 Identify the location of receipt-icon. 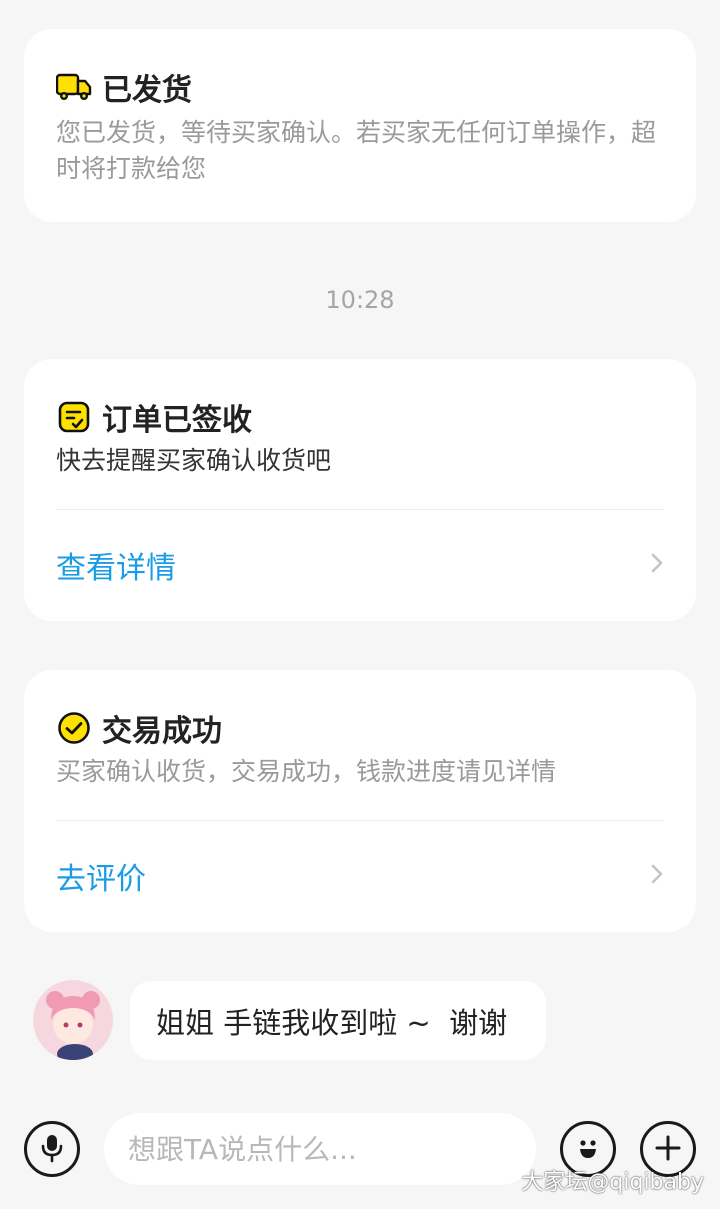
(74, 417).